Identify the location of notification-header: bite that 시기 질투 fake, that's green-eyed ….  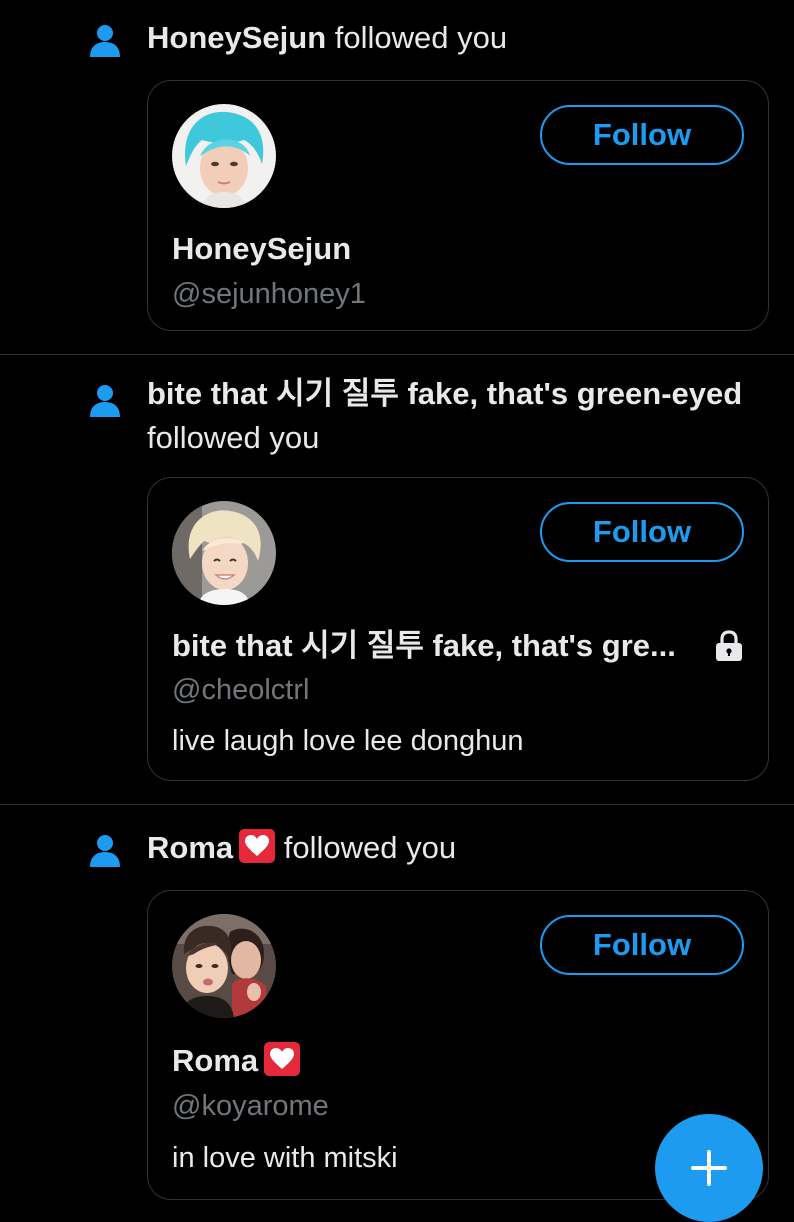
(460, 416).